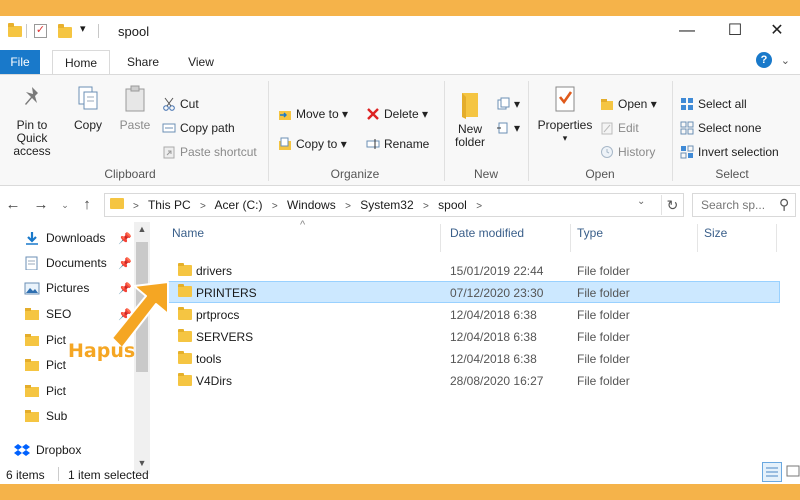  Describe the element at coordinates (13, 205) in the screenshot. I see `back-button: ←` at that location.